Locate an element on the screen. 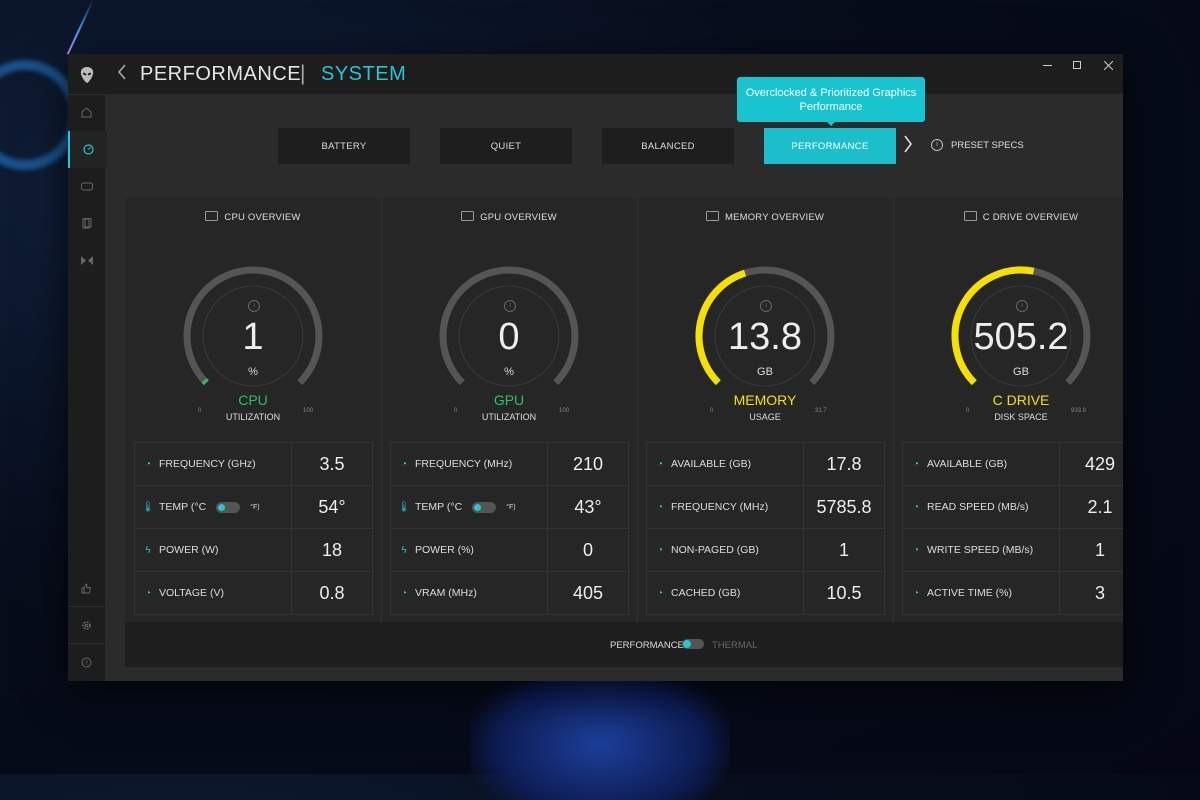 The height and width of the screenshot is (800, 1200). card-title: MEMORY OVERVIEW is located at coordinates (774, 217).